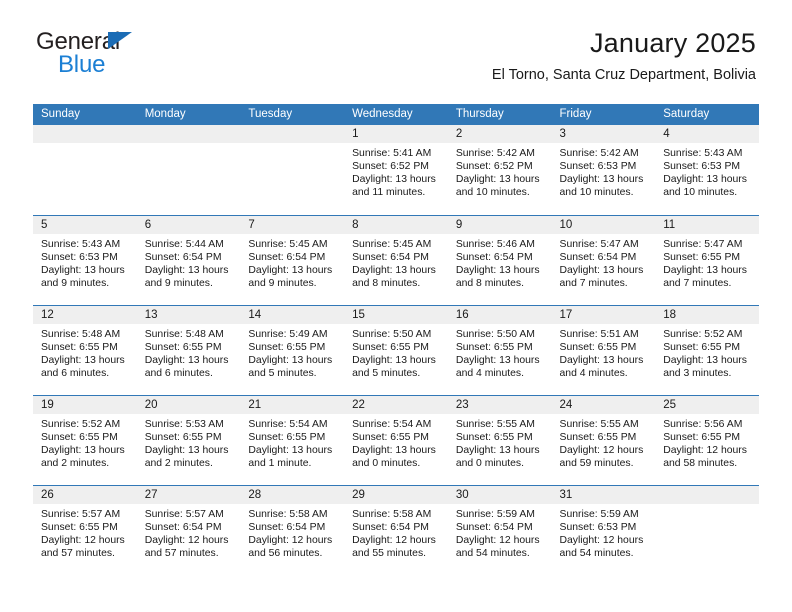  Describe the element at coordinates (188, 494) in the screenshot. I see `day-number: 27` at that location.